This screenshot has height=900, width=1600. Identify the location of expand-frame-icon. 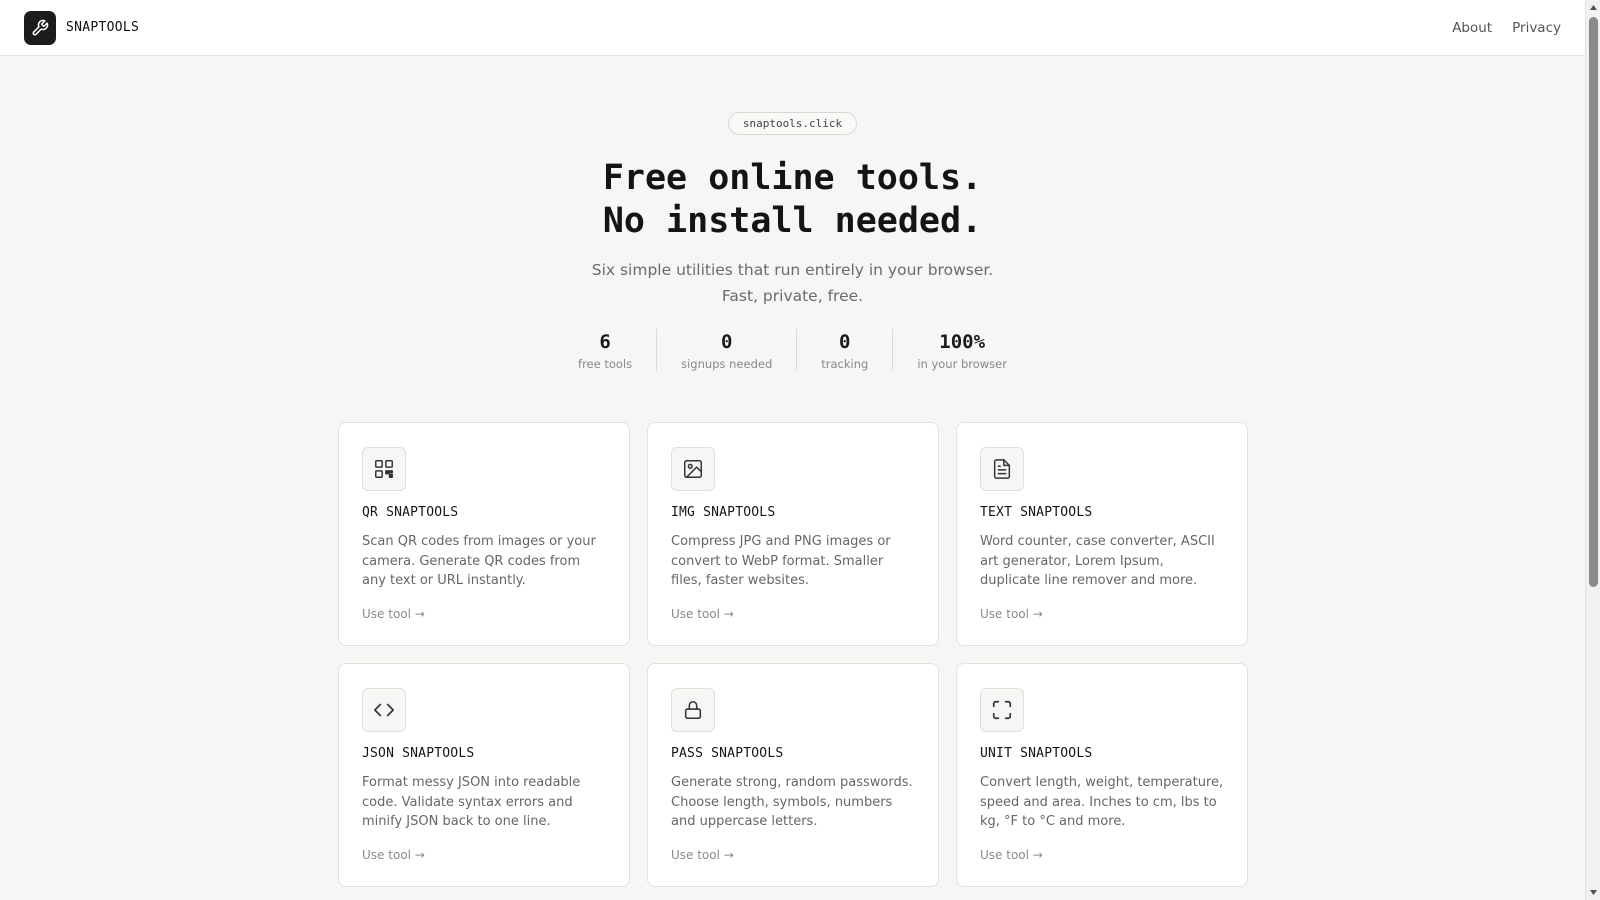
(1002, 710).